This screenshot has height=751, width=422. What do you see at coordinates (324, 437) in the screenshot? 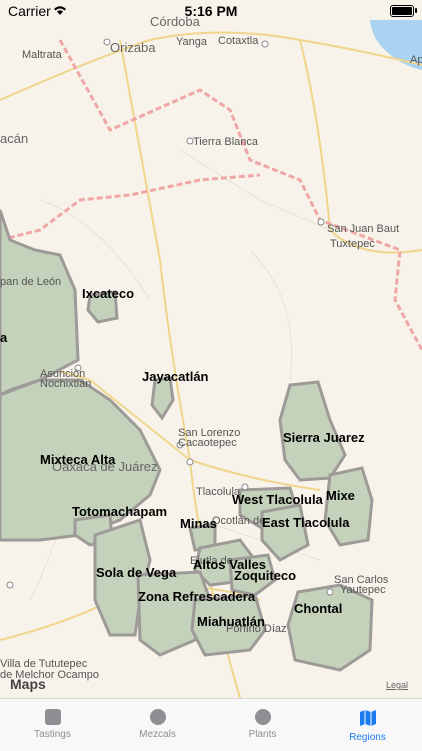
I see `region-label-sierra-juarez: Sierra Juarez` at bounding box center [324, 437].